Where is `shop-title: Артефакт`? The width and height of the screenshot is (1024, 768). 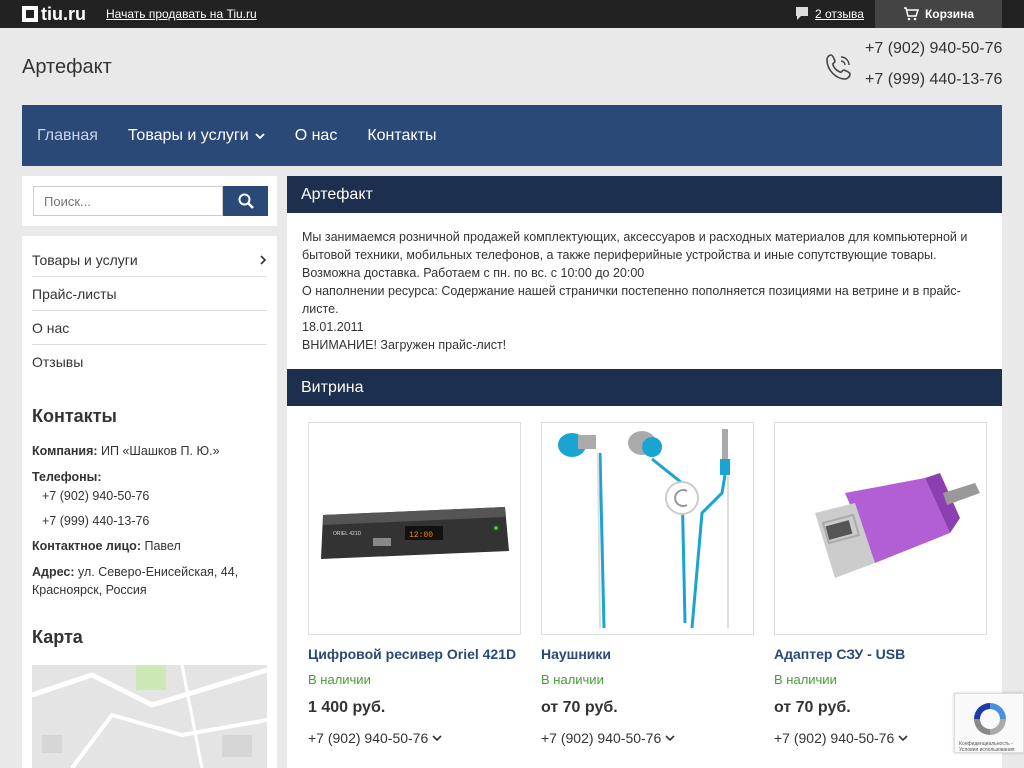 shop-title: Артефакт is located at coordinates (67, 67).